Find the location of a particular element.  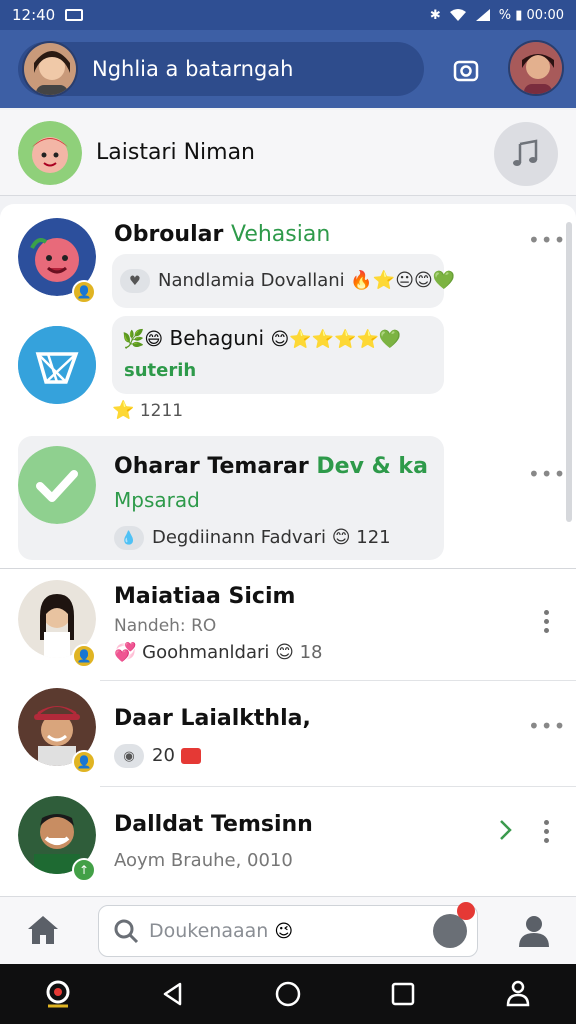

home-nav-button is located at coordinates (288, 994).